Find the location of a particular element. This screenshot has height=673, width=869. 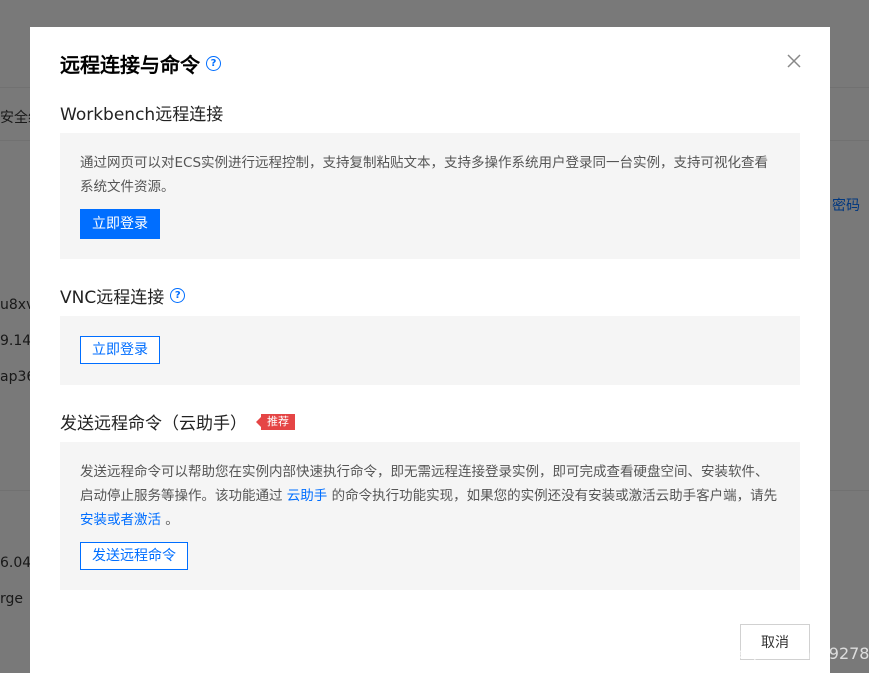

dialog-title: 远程连接与命令 ? is located at coordinates (140, 63).